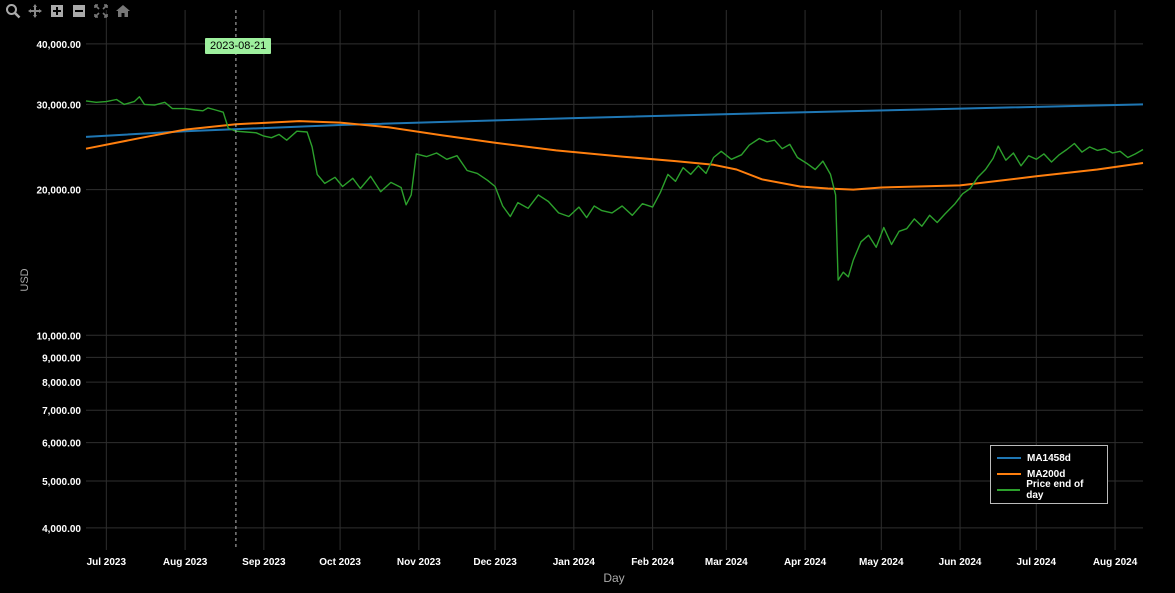 The width and height of the screenshot is (1175, 593). I want to click on chart-toolbar, so click(68, 11).